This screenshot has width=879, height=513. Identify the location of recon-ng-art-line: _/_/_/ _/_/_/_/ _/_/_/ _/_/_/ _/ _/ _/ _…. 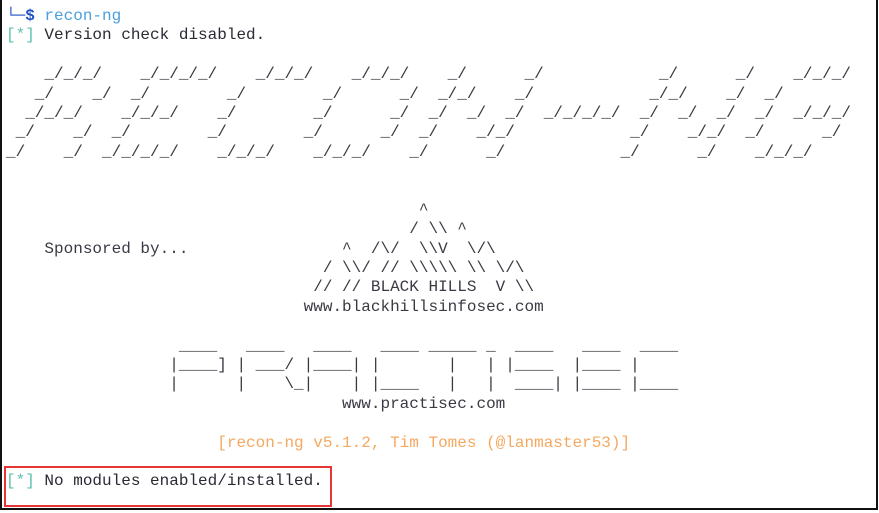
(428, 74).